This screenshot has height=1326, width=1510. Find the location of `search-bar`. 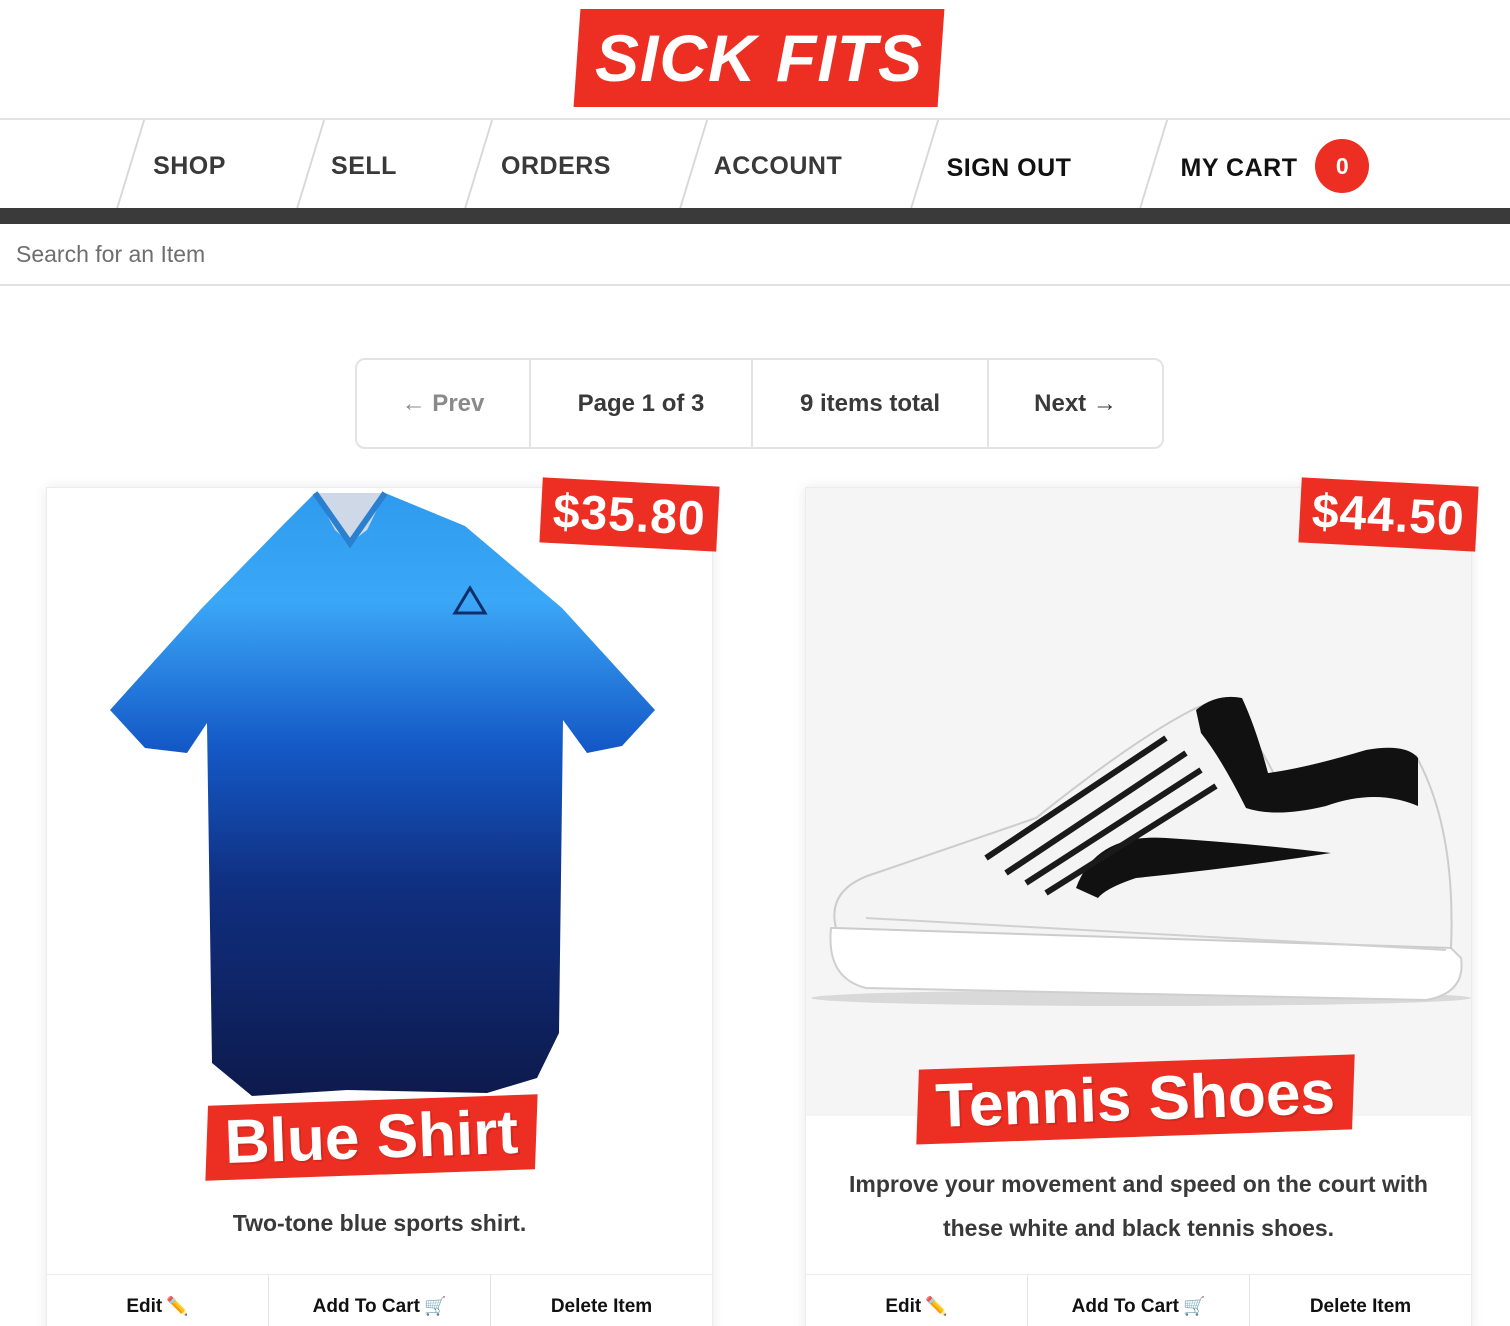

search-bar is located at coordinates (755, 255).